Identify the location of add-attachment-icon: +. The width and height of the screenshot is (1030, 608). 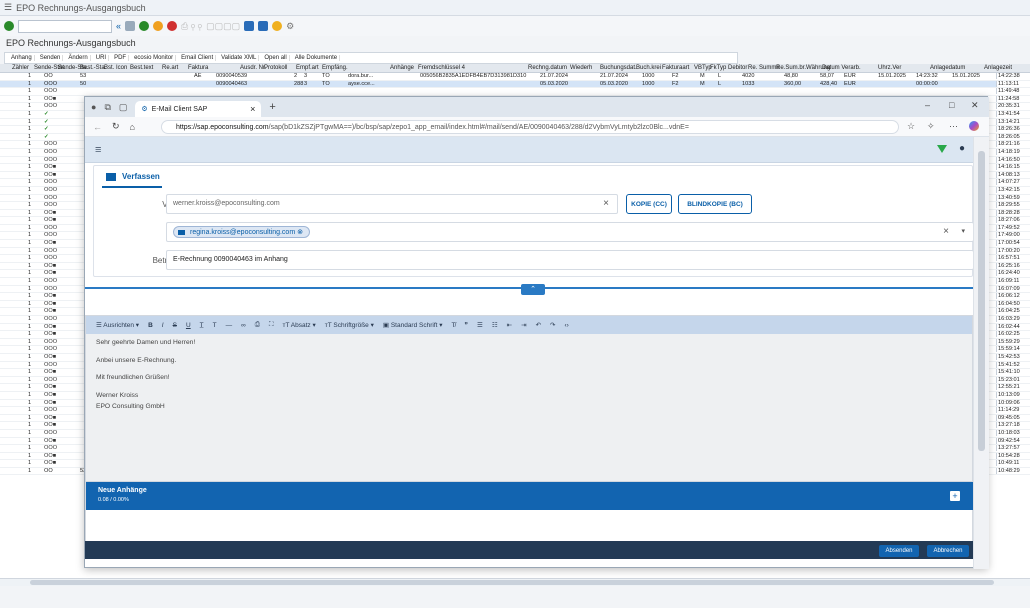
(955, 496).